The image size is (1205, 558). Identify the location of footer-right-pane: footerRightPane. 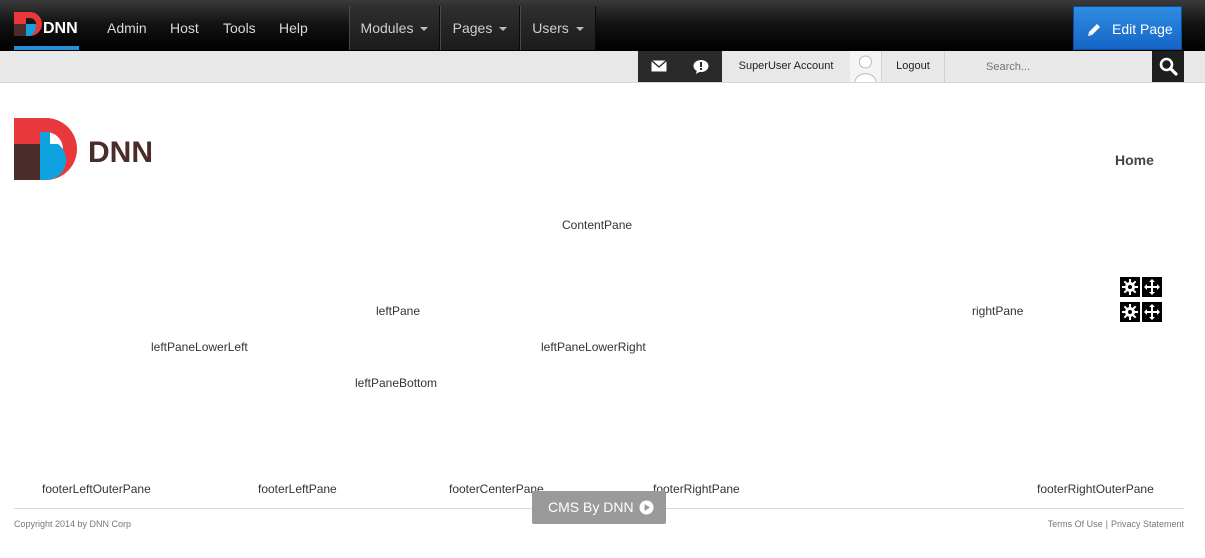
(696, 489).